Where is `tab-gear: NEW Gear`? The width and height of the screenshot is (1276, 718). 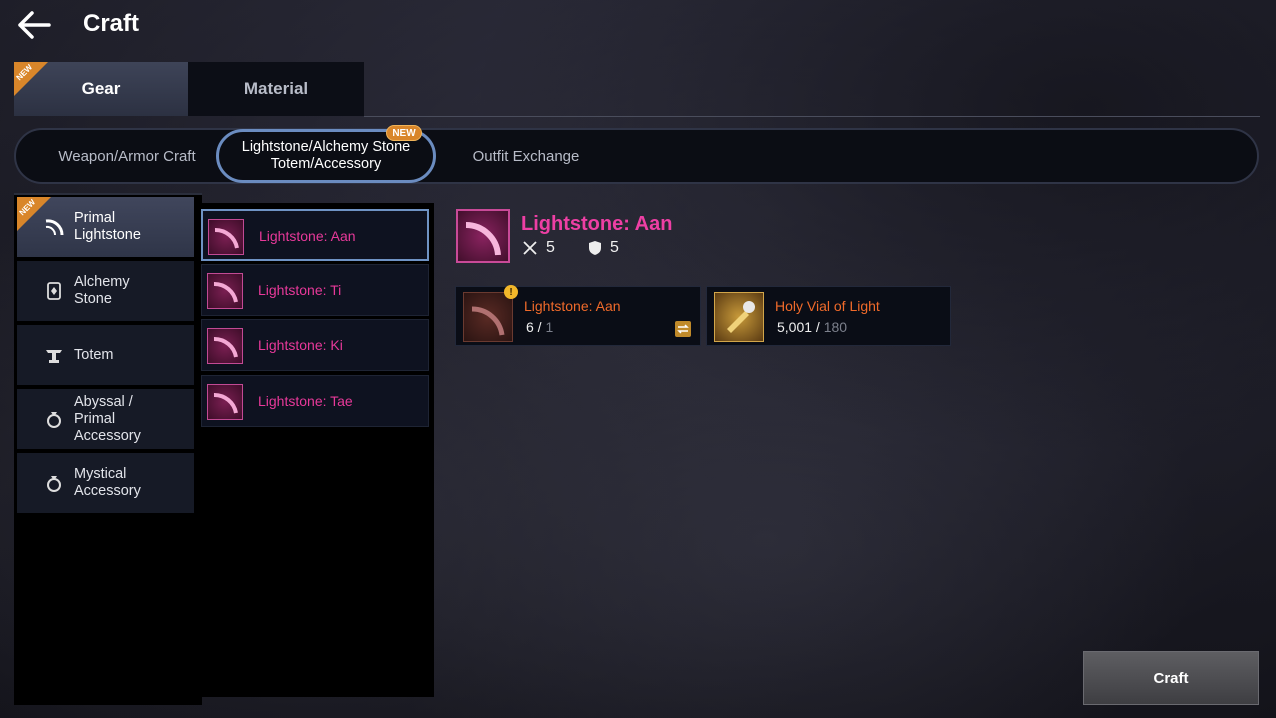 tab-gear: NEW Gear is located at coordinates (101, 89).